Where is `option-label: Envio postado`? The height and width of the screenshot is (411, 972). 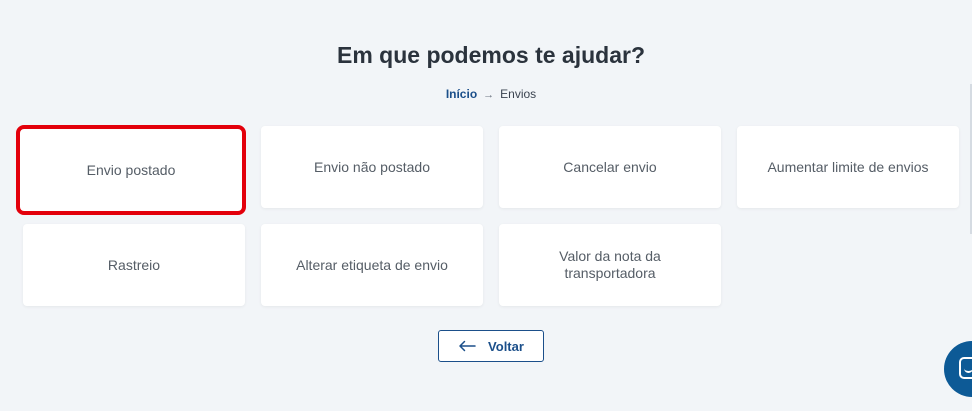 option-label: Envio postado is located at coordinates (131, 169).